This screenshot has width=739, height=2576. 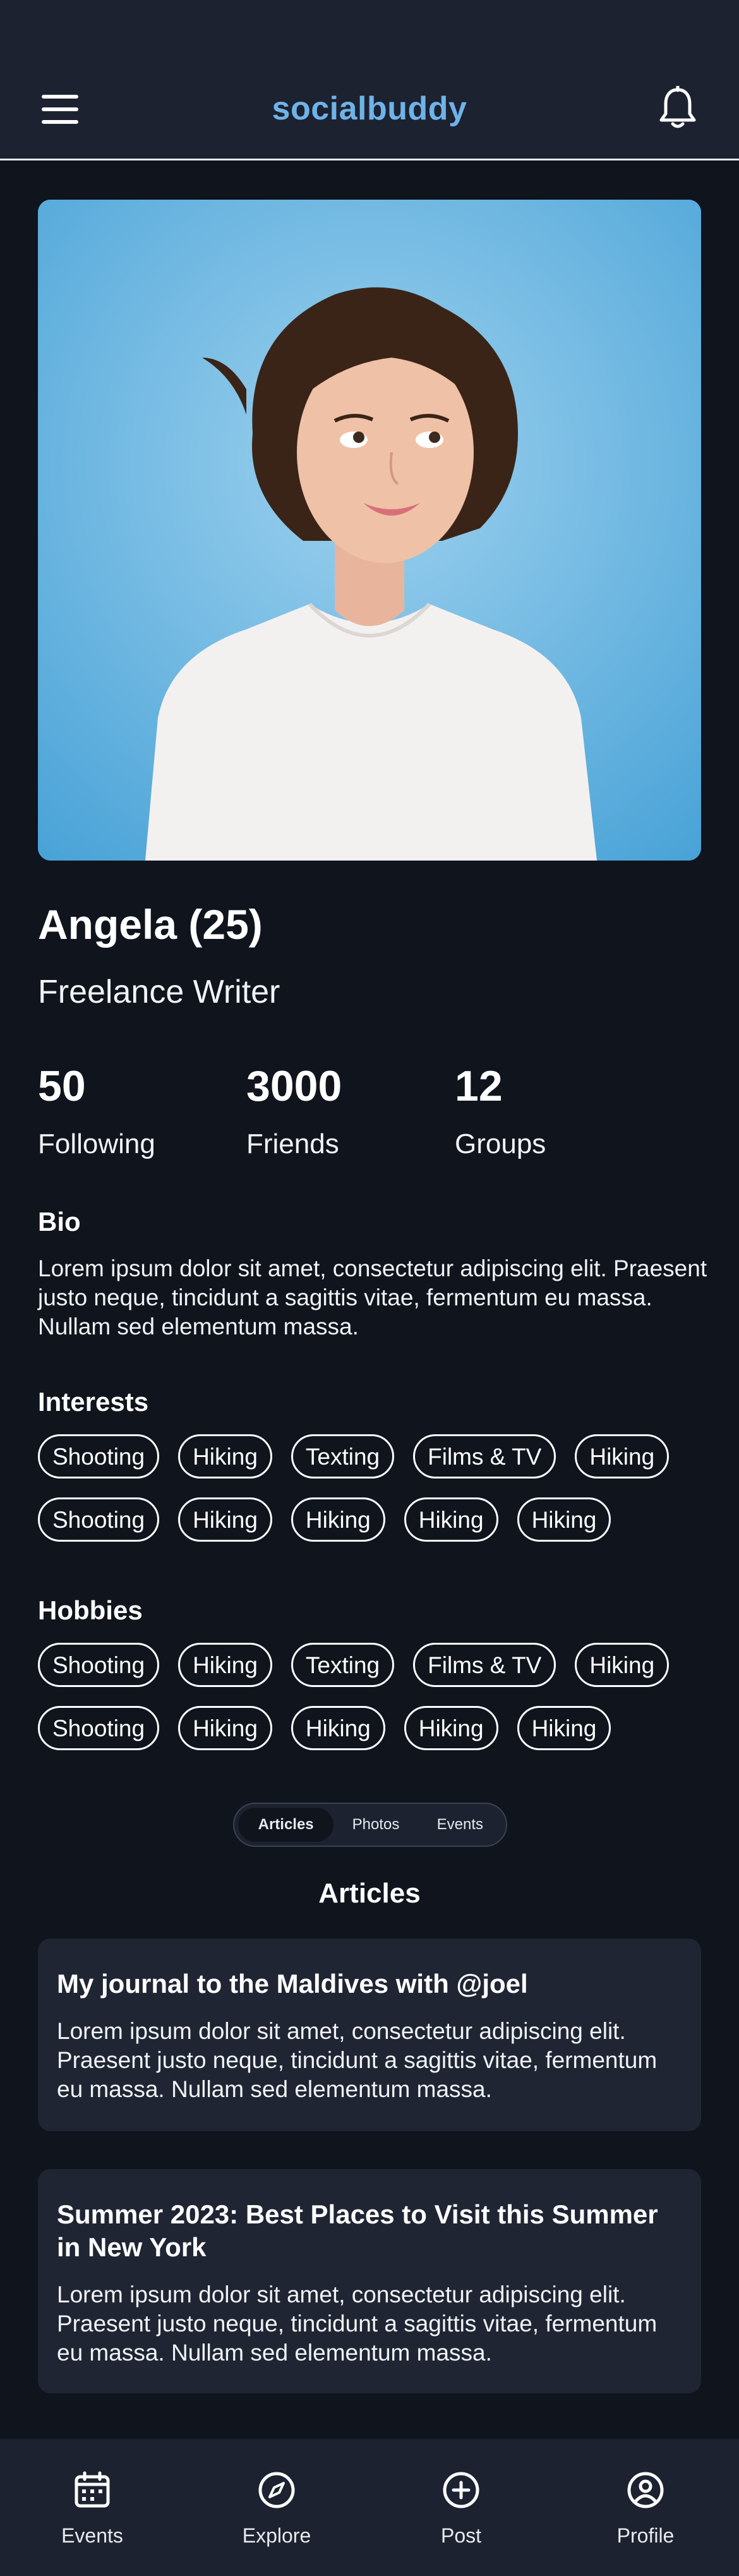 I want to click on brand-logo: socialbuddy, so click(x=369, y=108).